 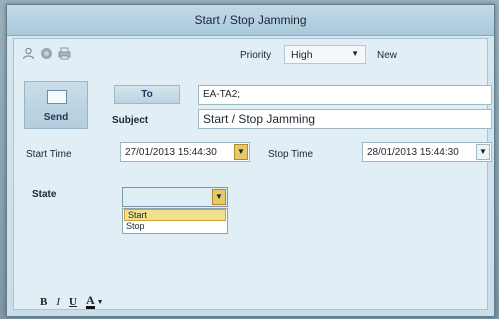 What do you see at coordinates (64, 53) in the screenshot?
I see `print-icon` at bounding box center [64, 53].